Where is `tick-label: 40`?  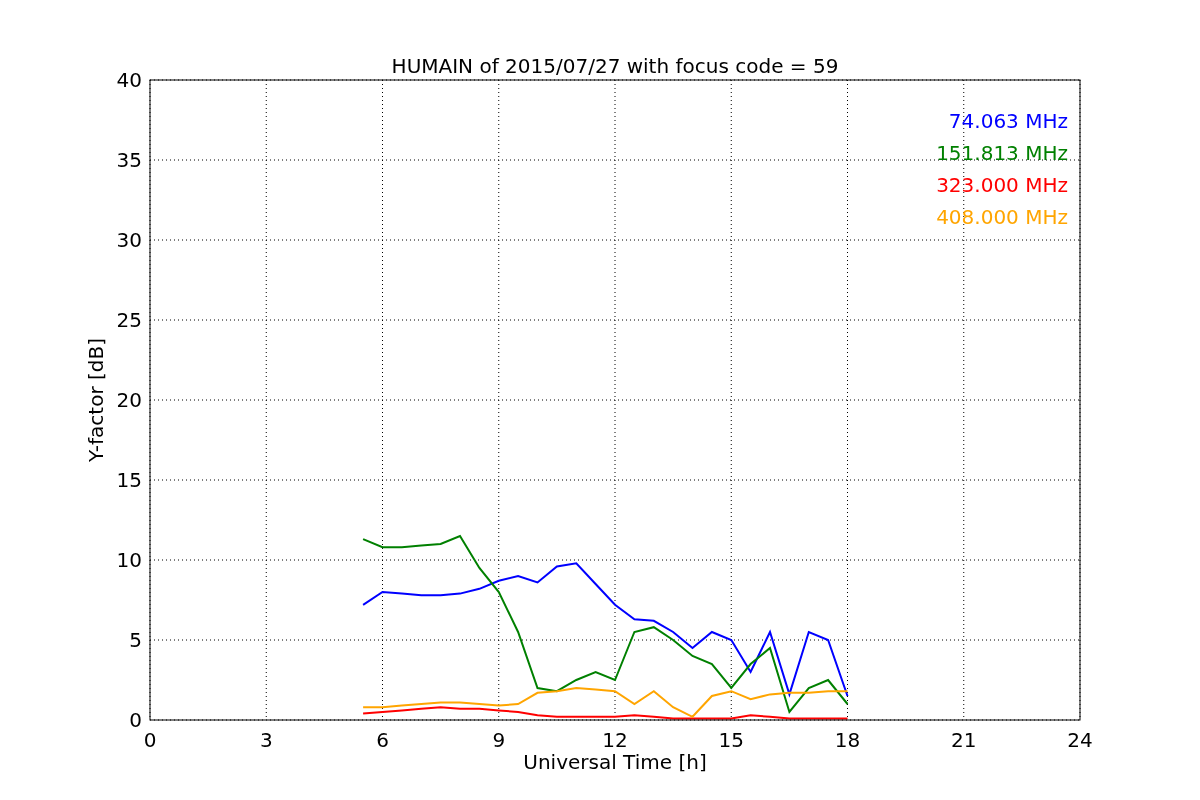 tick-label: 40 is located at coordinates (129, 80).